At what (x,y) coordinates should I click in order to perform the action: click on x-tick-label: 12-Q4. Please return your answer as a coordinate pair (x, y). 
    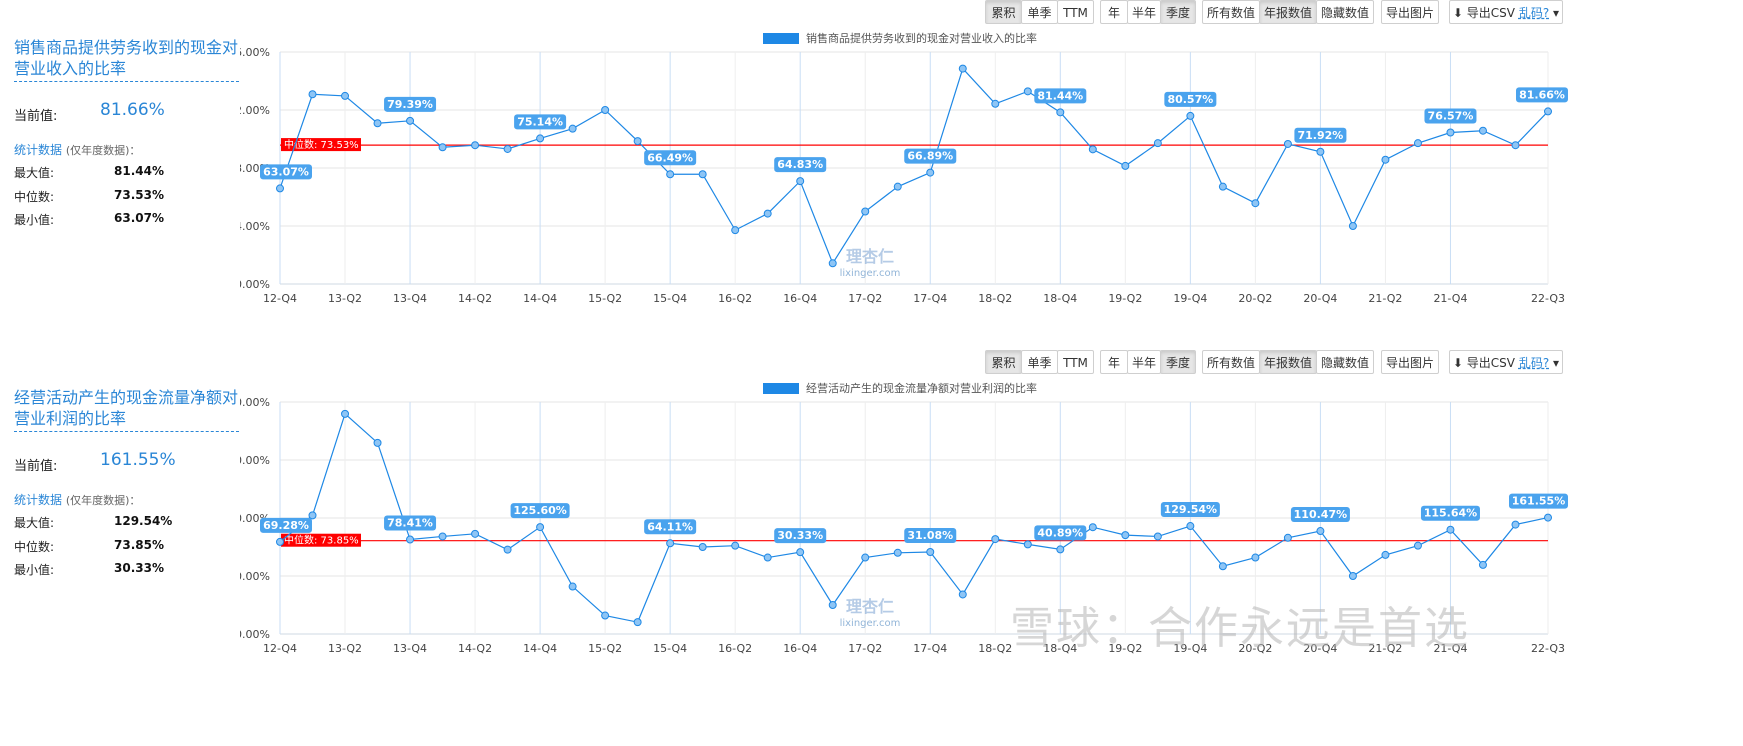
    Looking at the image, I should click on (280, 648).